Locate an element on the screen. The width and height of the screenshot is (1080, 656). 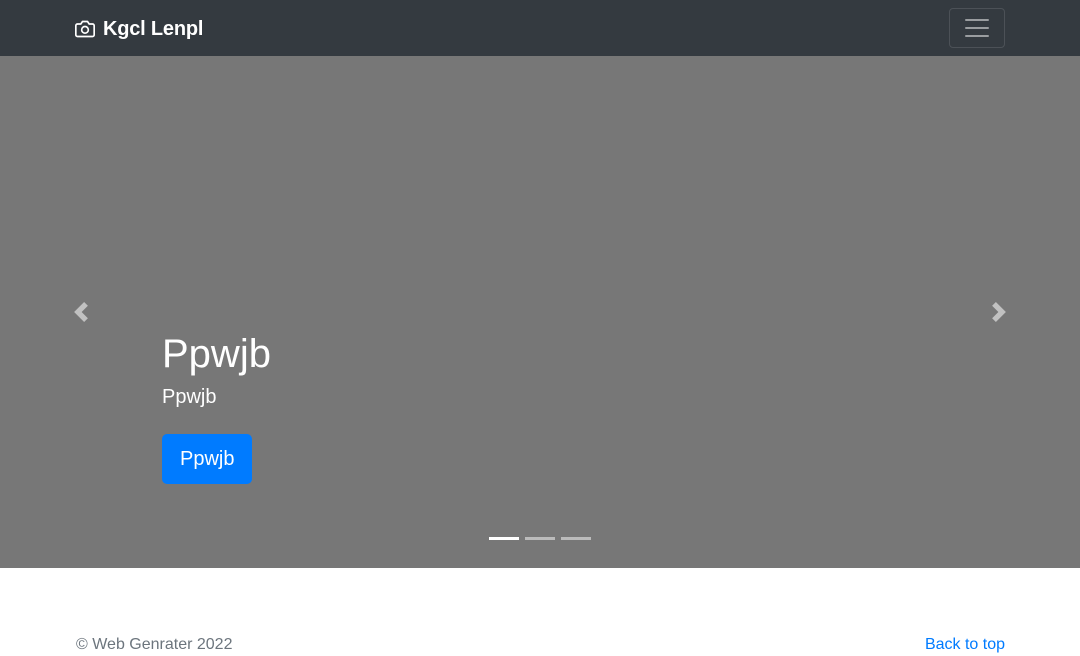
navbar: Kgcl Lenpl is located at coordinates (540, 28).